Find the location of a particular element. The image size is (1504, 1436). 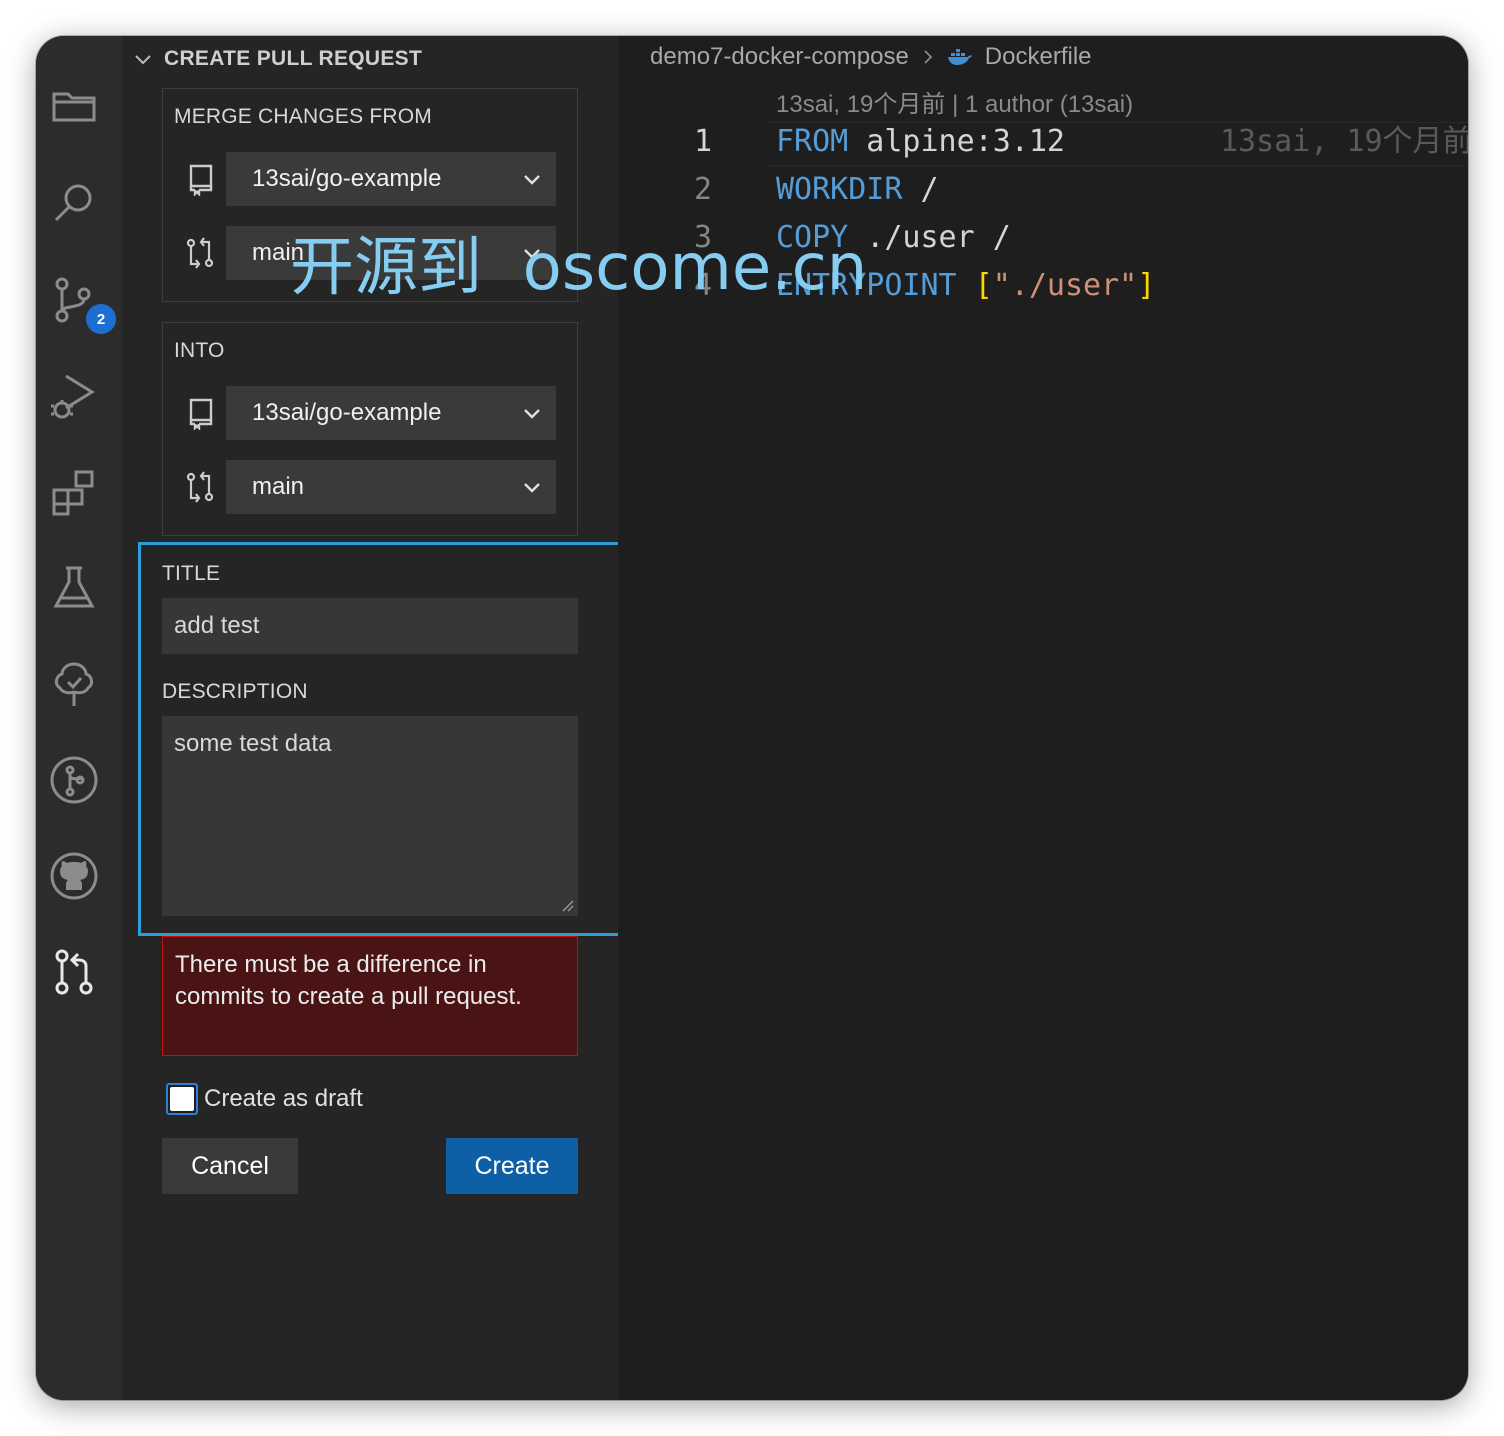

code-text: alpine:3.12 is located at coordinates (956, 141).